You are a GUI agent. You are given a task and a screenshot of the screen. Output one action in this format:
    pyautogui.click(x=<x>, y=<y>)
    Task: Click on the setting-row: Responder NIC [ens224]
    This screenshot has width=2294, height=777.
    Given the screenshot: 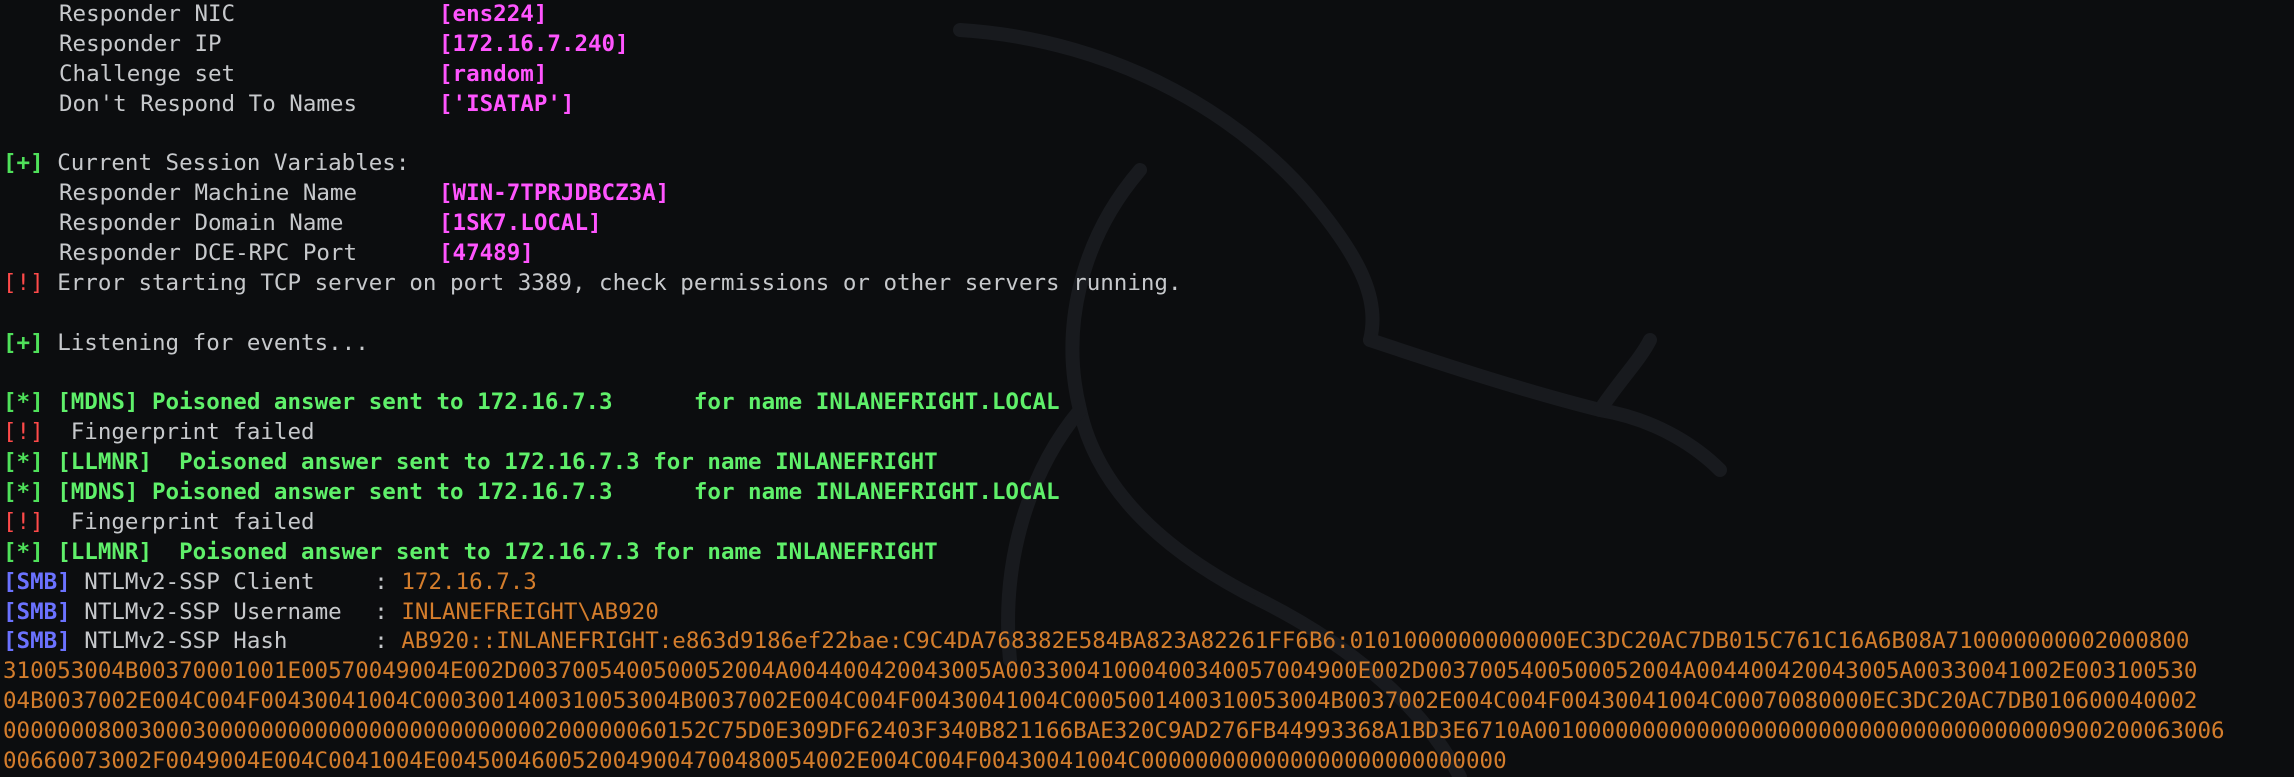 What is the action you would take?
    pyautogui.click(x=1148, y=15)
    